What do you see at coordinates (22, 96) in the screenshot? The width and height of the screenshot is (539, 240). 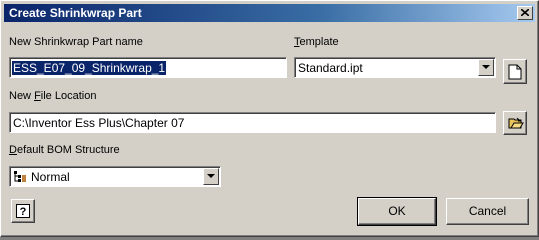 I see `file-location-label-prefix: New` at bounding box center [22, 96].